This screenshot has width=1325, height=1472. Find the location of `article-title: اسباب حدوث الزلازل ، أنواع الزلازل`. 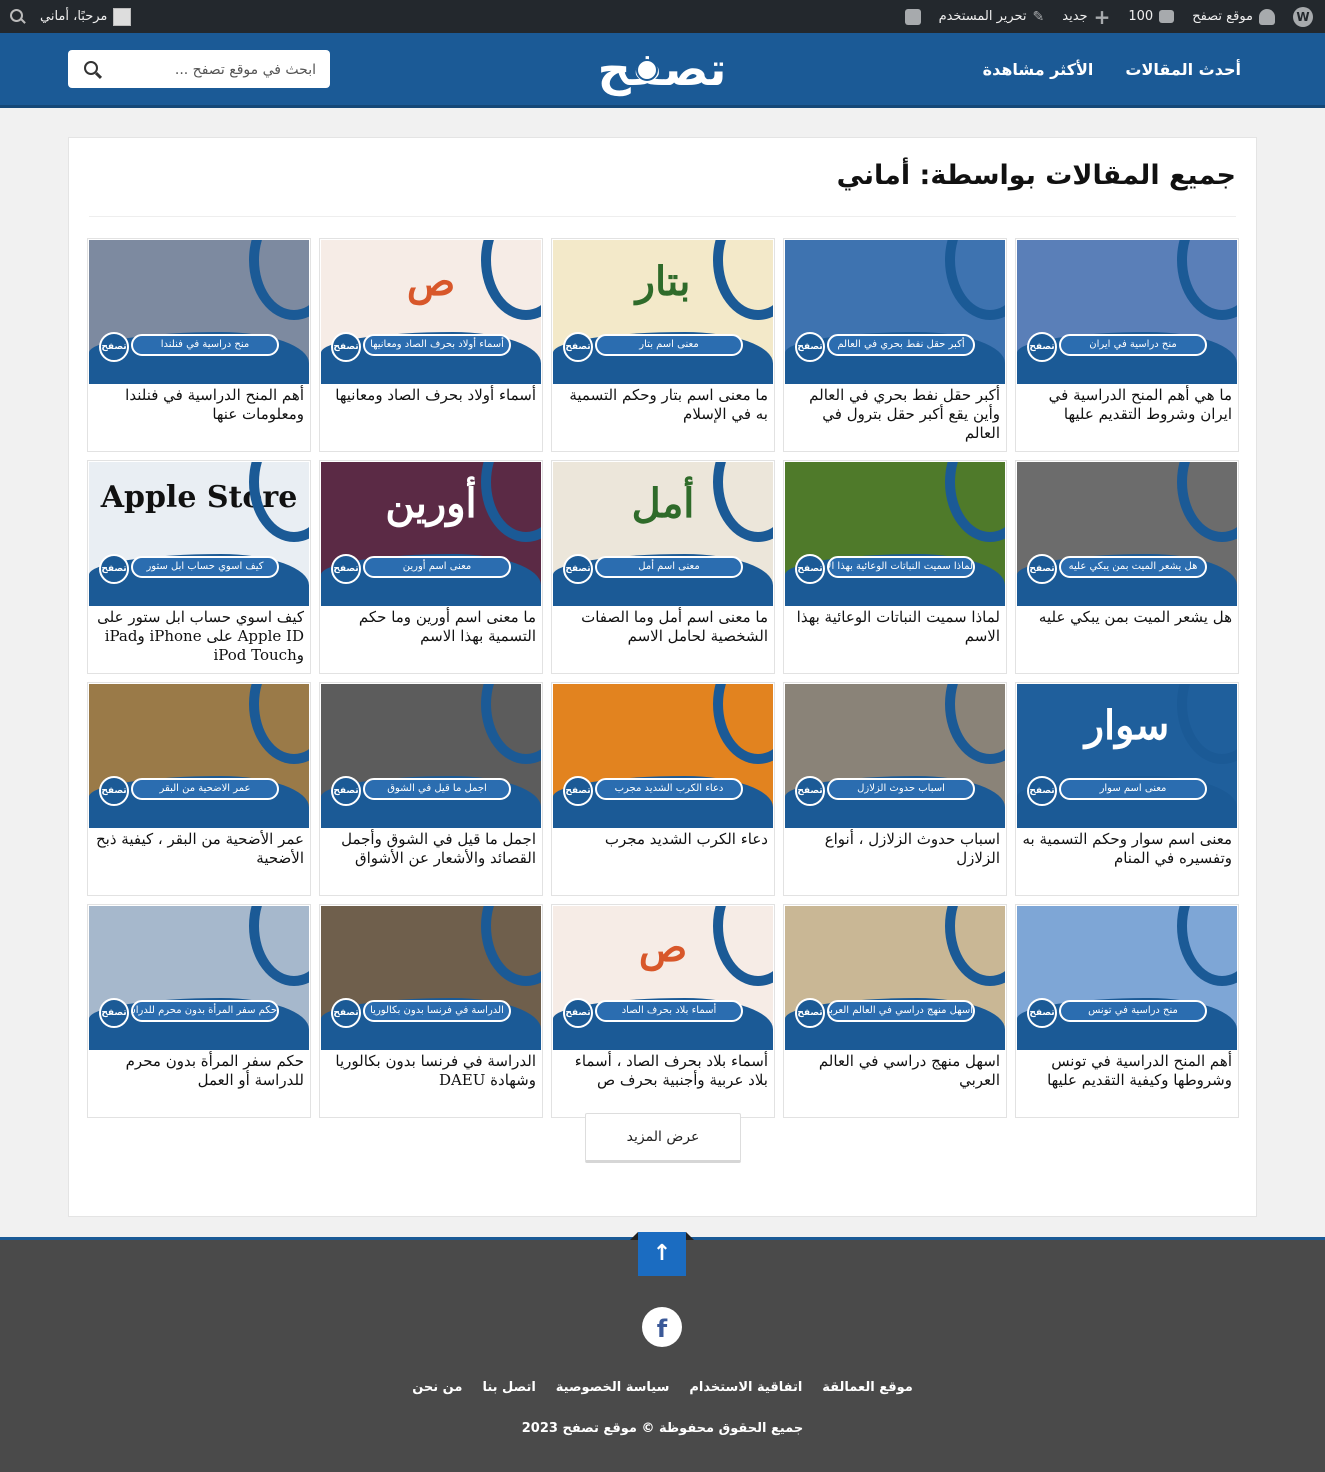

article-title: اسباب حدوث الزلازل ، أنواع الزلازل is located at coordinates (895, 849).